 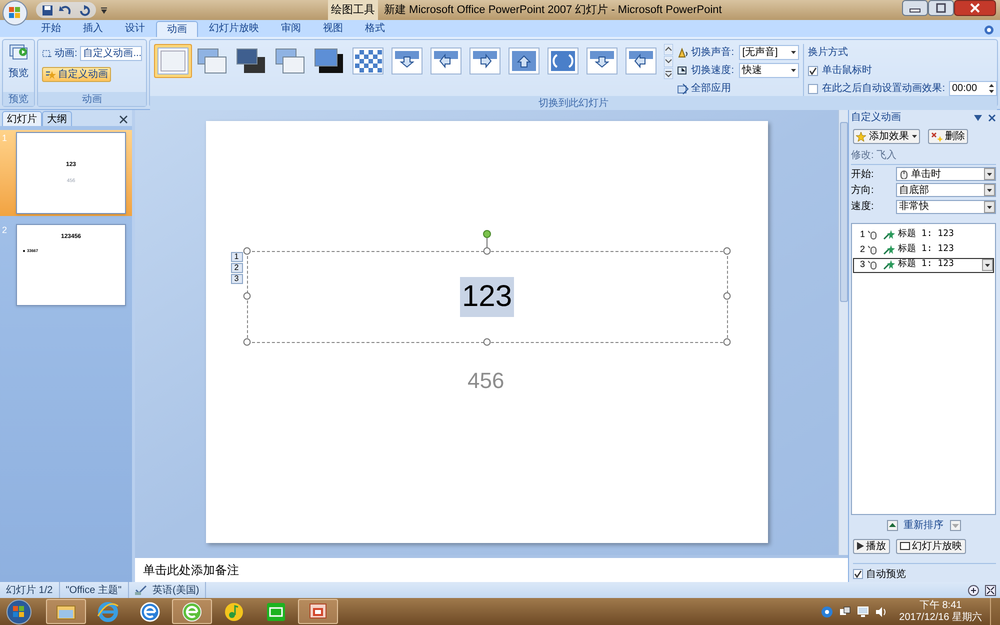 I want to click on clock-time: 下午 8:41, so click(x=940, y=606).